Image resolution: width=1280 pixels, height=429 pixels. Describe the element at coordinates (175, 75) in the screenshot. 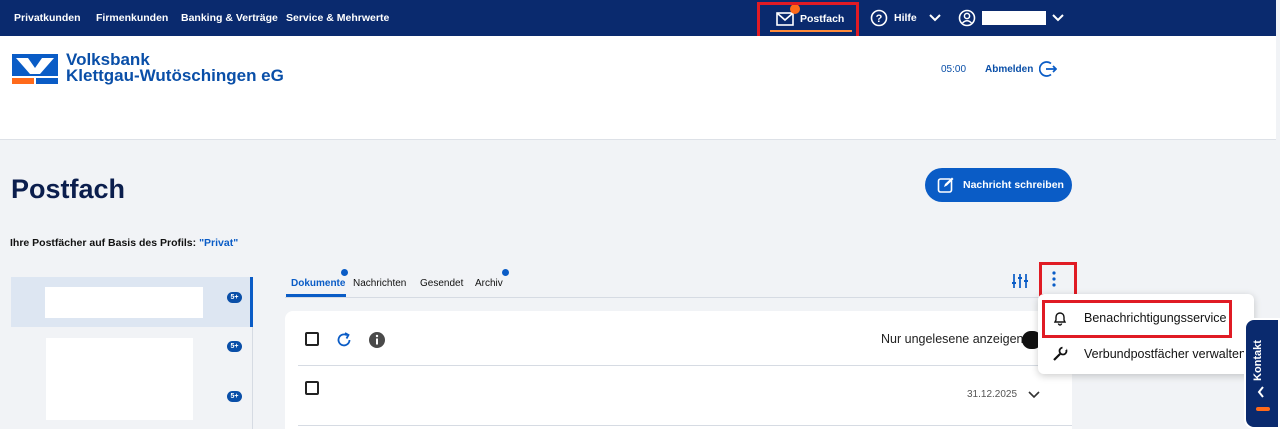

I see `bank-name-line2: Klettgau-Wutöschingen eG` at that location.